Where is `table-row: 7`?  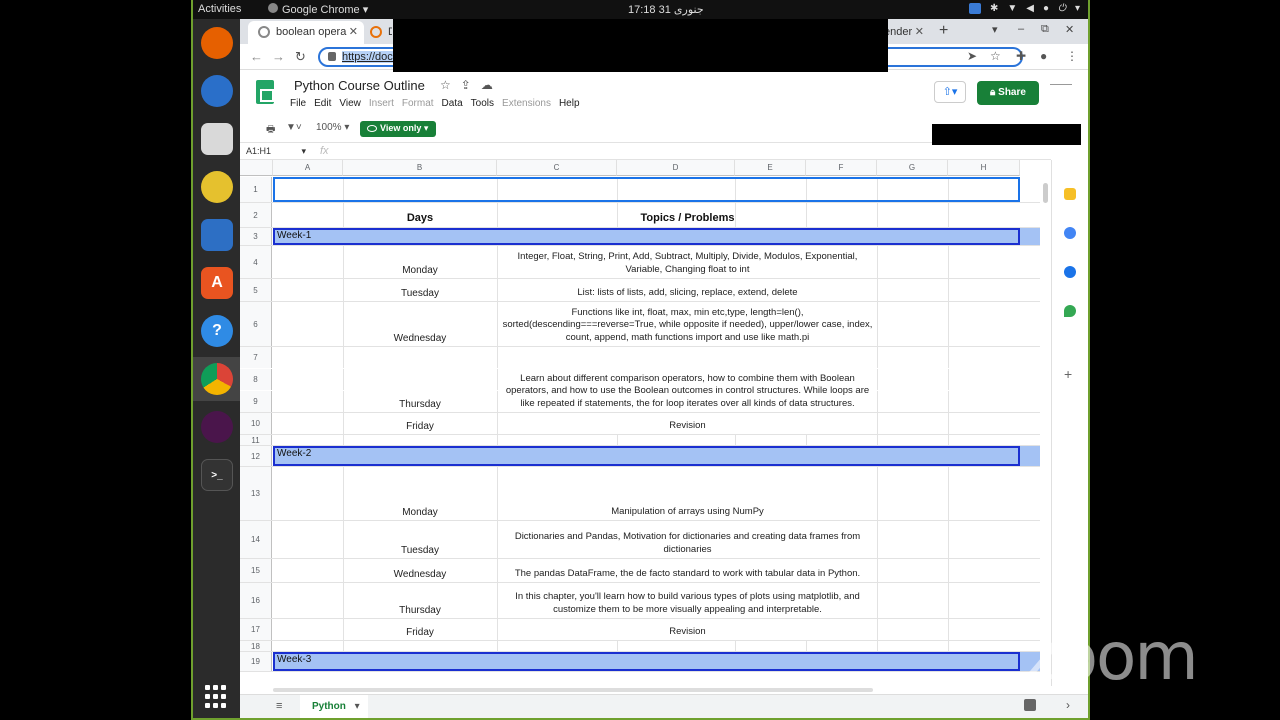 table-row: 7 is located at coordinates (645, 358).